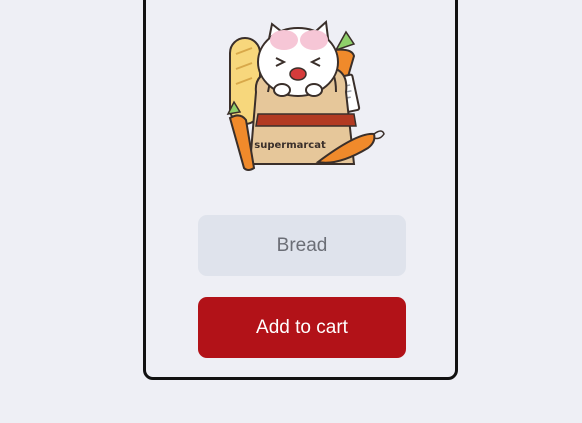  Describe the element at coordinates (302, 245) in the screenshot. I see `item-name-input` at that location.